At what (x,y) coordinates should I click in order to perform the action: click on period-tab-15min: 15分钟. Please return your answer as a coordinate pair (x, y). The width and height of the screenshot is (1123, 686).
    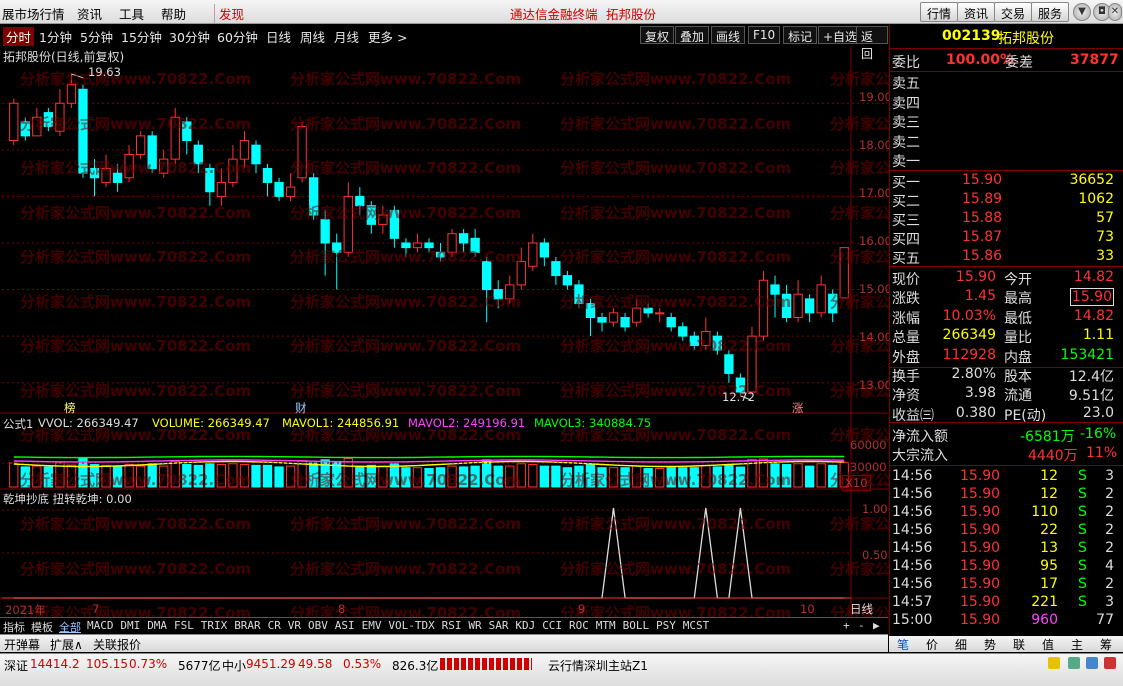
    Looking at the image, I should click on (141, 36).